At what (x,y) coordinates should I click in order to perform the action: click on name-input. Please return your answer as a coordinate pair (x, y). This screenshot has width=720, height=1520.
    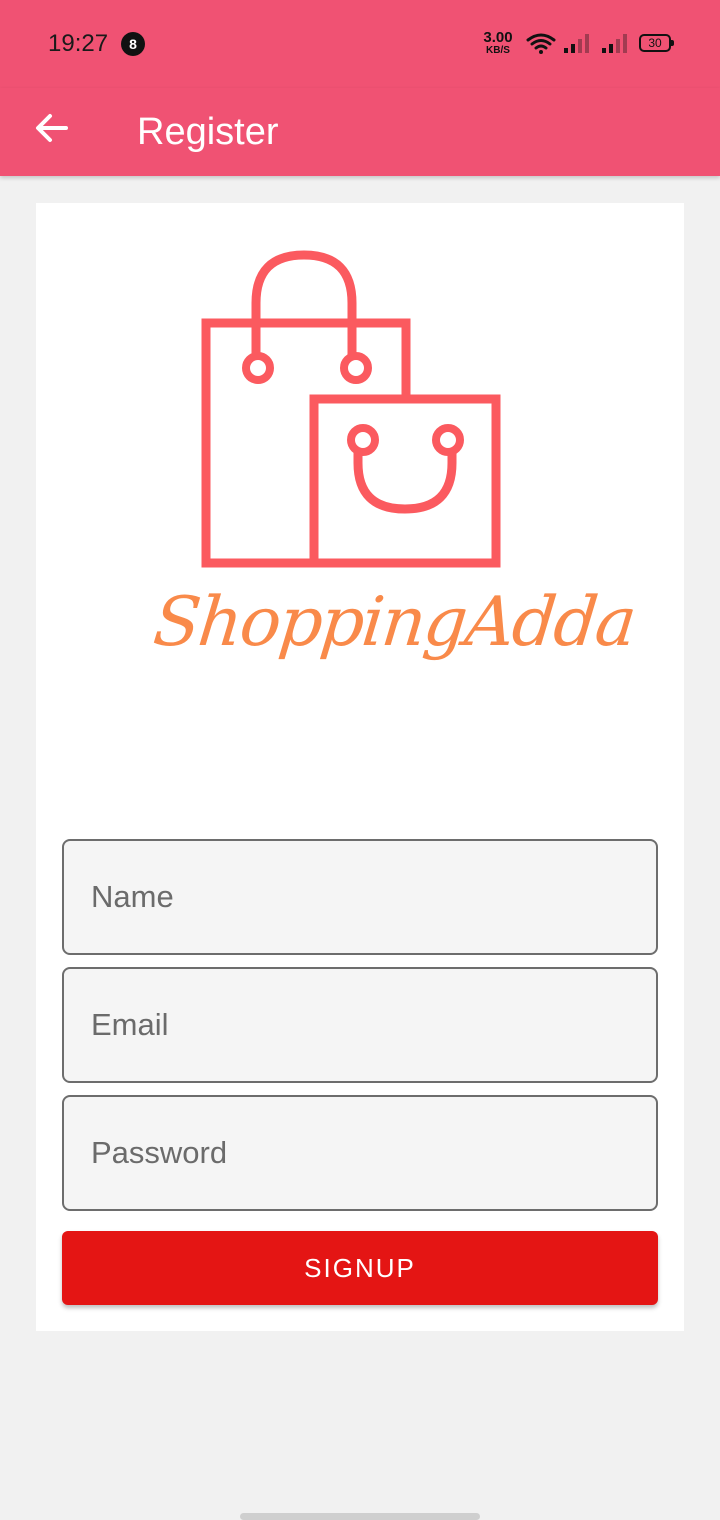
    Looking at the image, I should click on (360, 897).